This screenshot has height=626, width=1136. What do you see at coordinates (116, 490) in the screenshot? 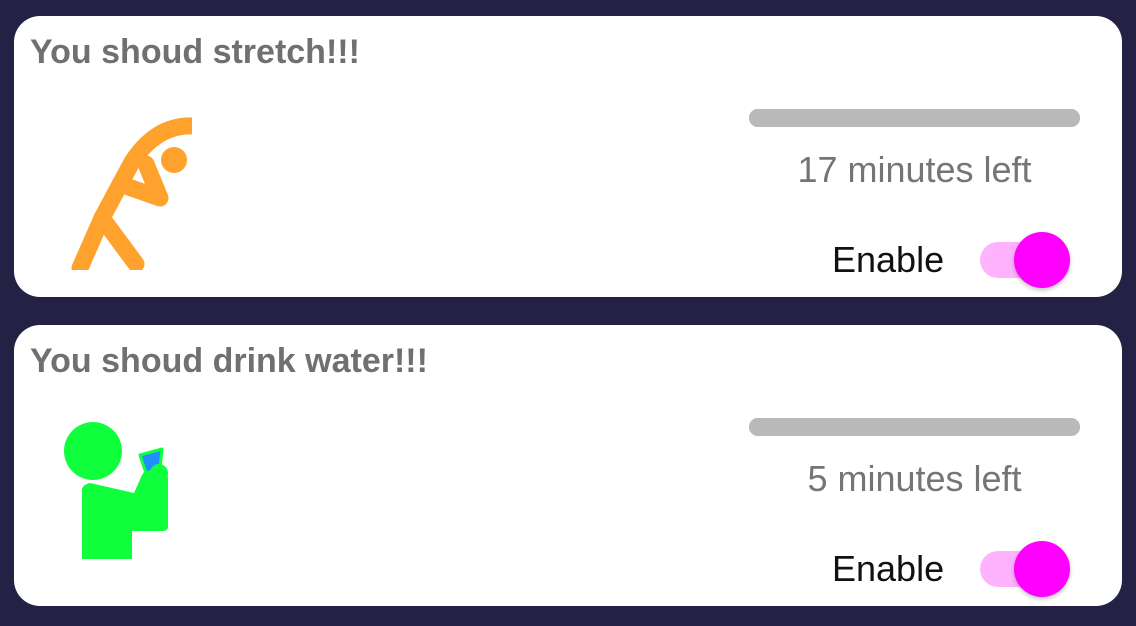
I see `drinking-person-icon` at bounding box center [116, 490].